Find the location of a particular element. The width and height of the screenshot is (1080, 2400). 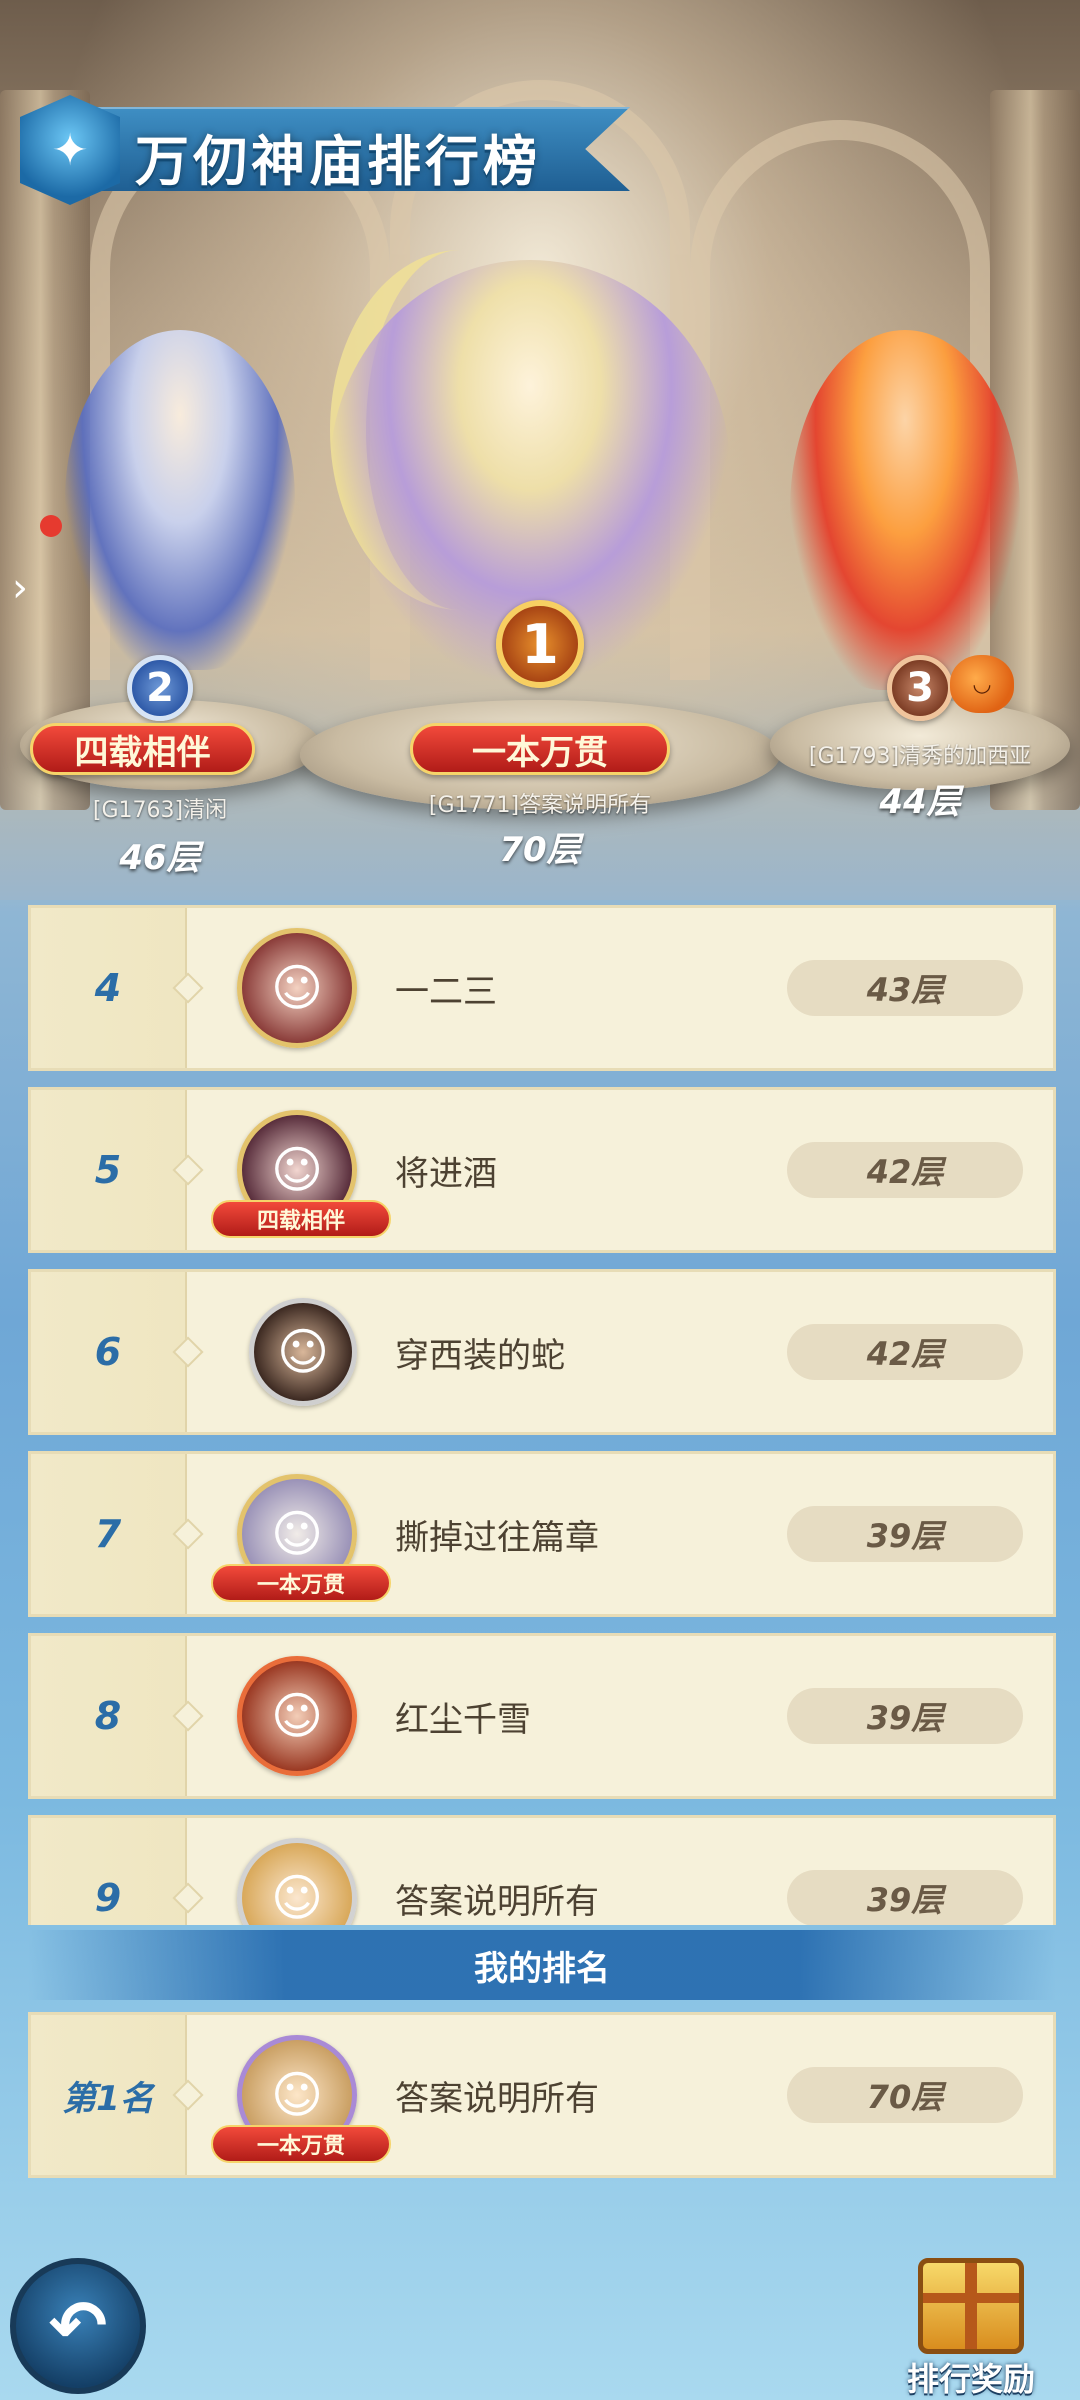

rank-number: 第1名 is located at coordinates (117, 2095).